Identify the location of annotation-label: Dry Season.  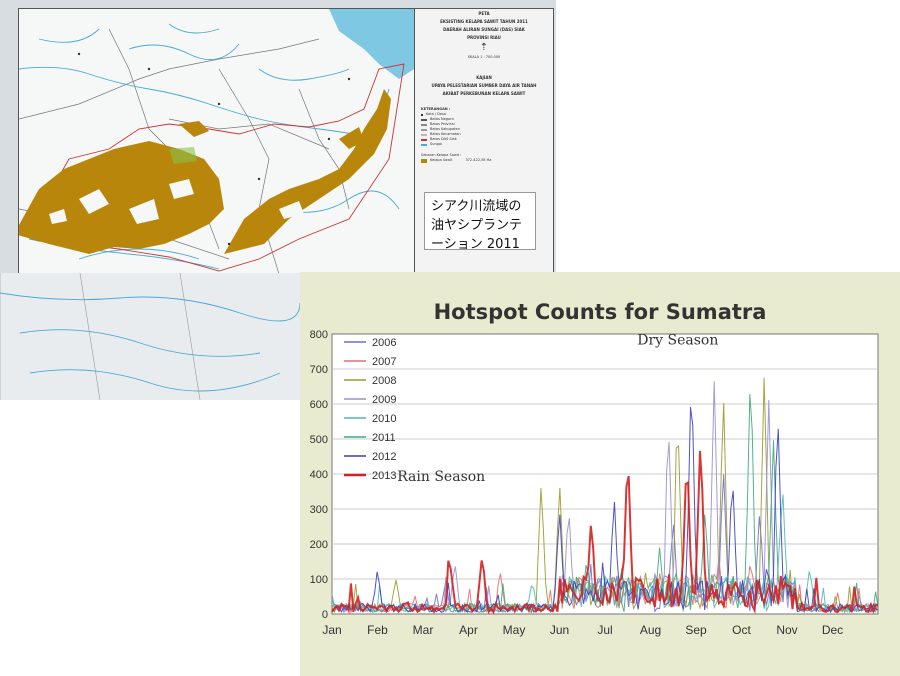
(677, 341).